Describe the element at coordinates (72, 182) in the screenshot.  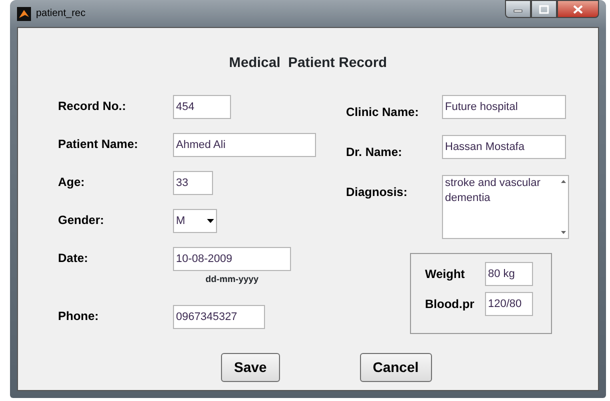
I see `field-label: Age:` at that location.